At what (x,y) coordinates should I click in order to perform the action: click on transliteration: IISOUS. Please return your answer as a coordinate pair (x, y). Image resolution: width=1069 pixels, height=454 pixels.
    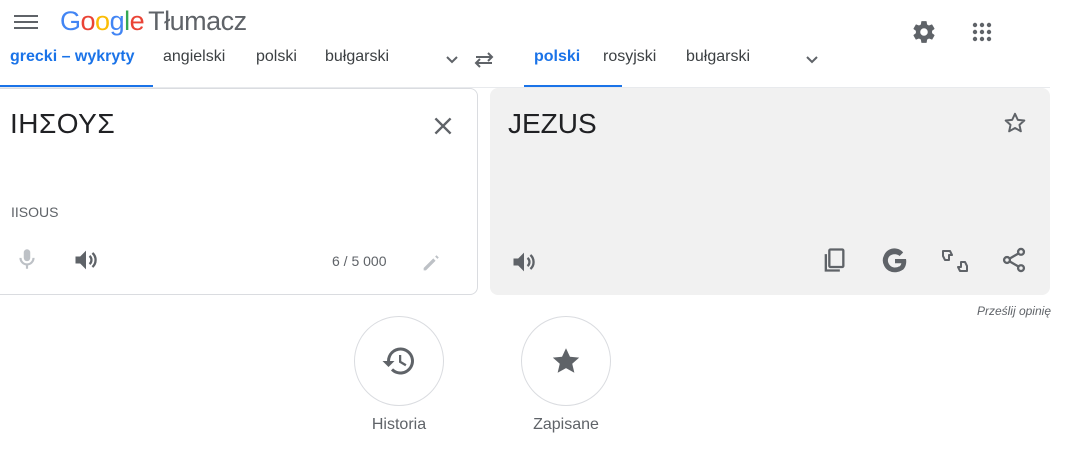
    Looking at the image, I should click on (35, 212).